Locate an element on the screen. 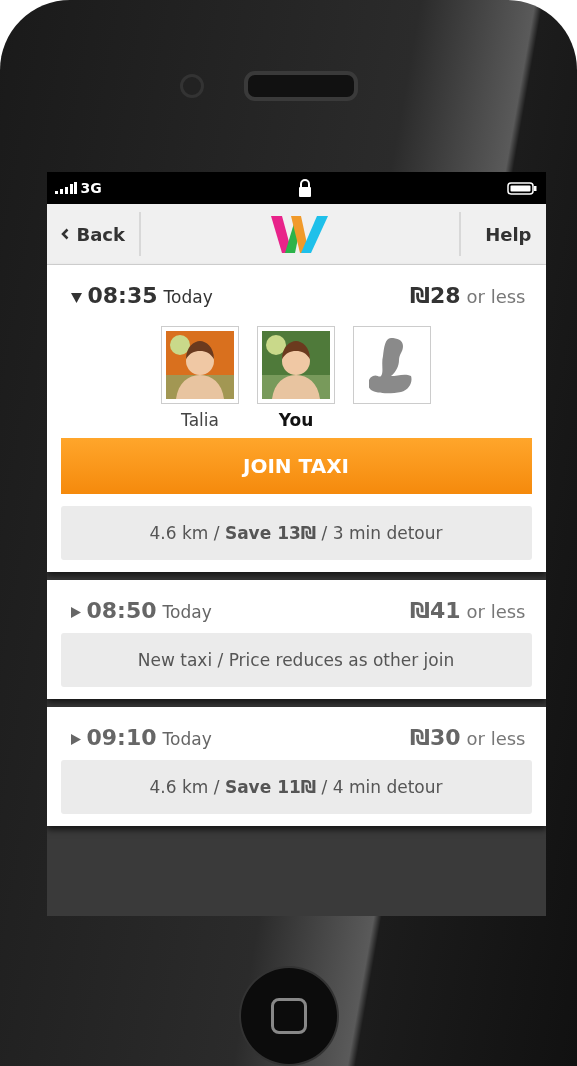 This screenshot has height=1066, width=577. chevron-left-icon is located at coordinates (64, 234).